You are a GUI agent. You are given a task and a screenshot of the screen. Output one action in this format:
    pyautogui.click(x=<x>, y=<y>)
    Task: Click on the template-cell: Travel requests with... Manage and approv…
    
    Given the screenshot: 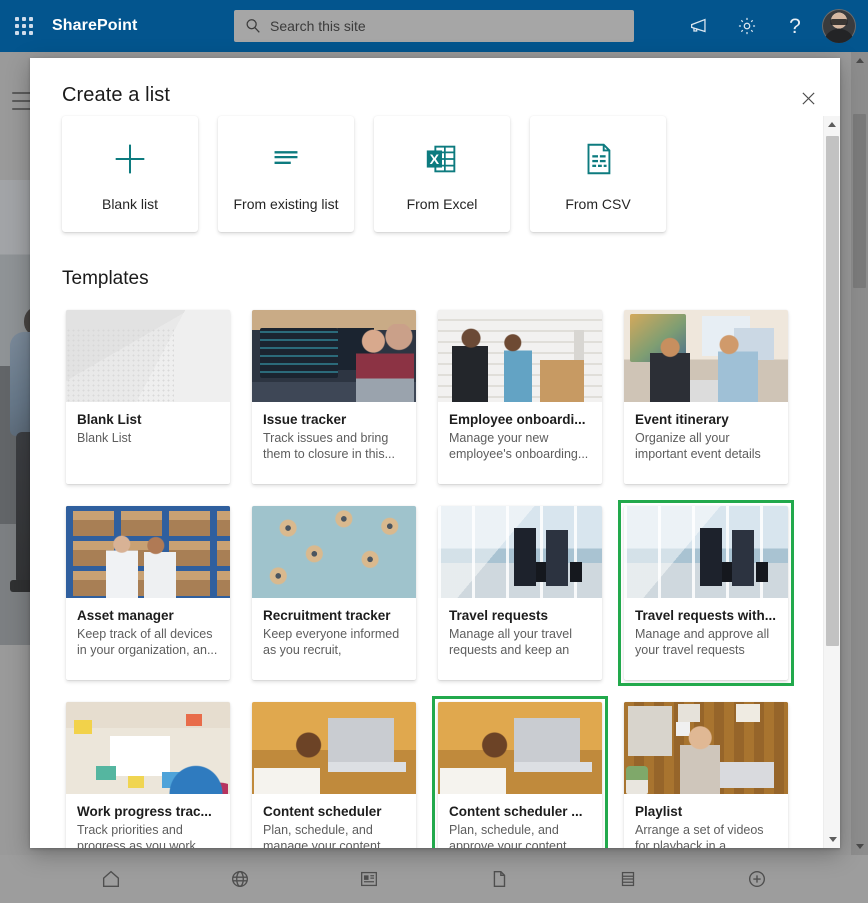 What is the action you would take?
    pyautogui.click(x=706, y=593)
    